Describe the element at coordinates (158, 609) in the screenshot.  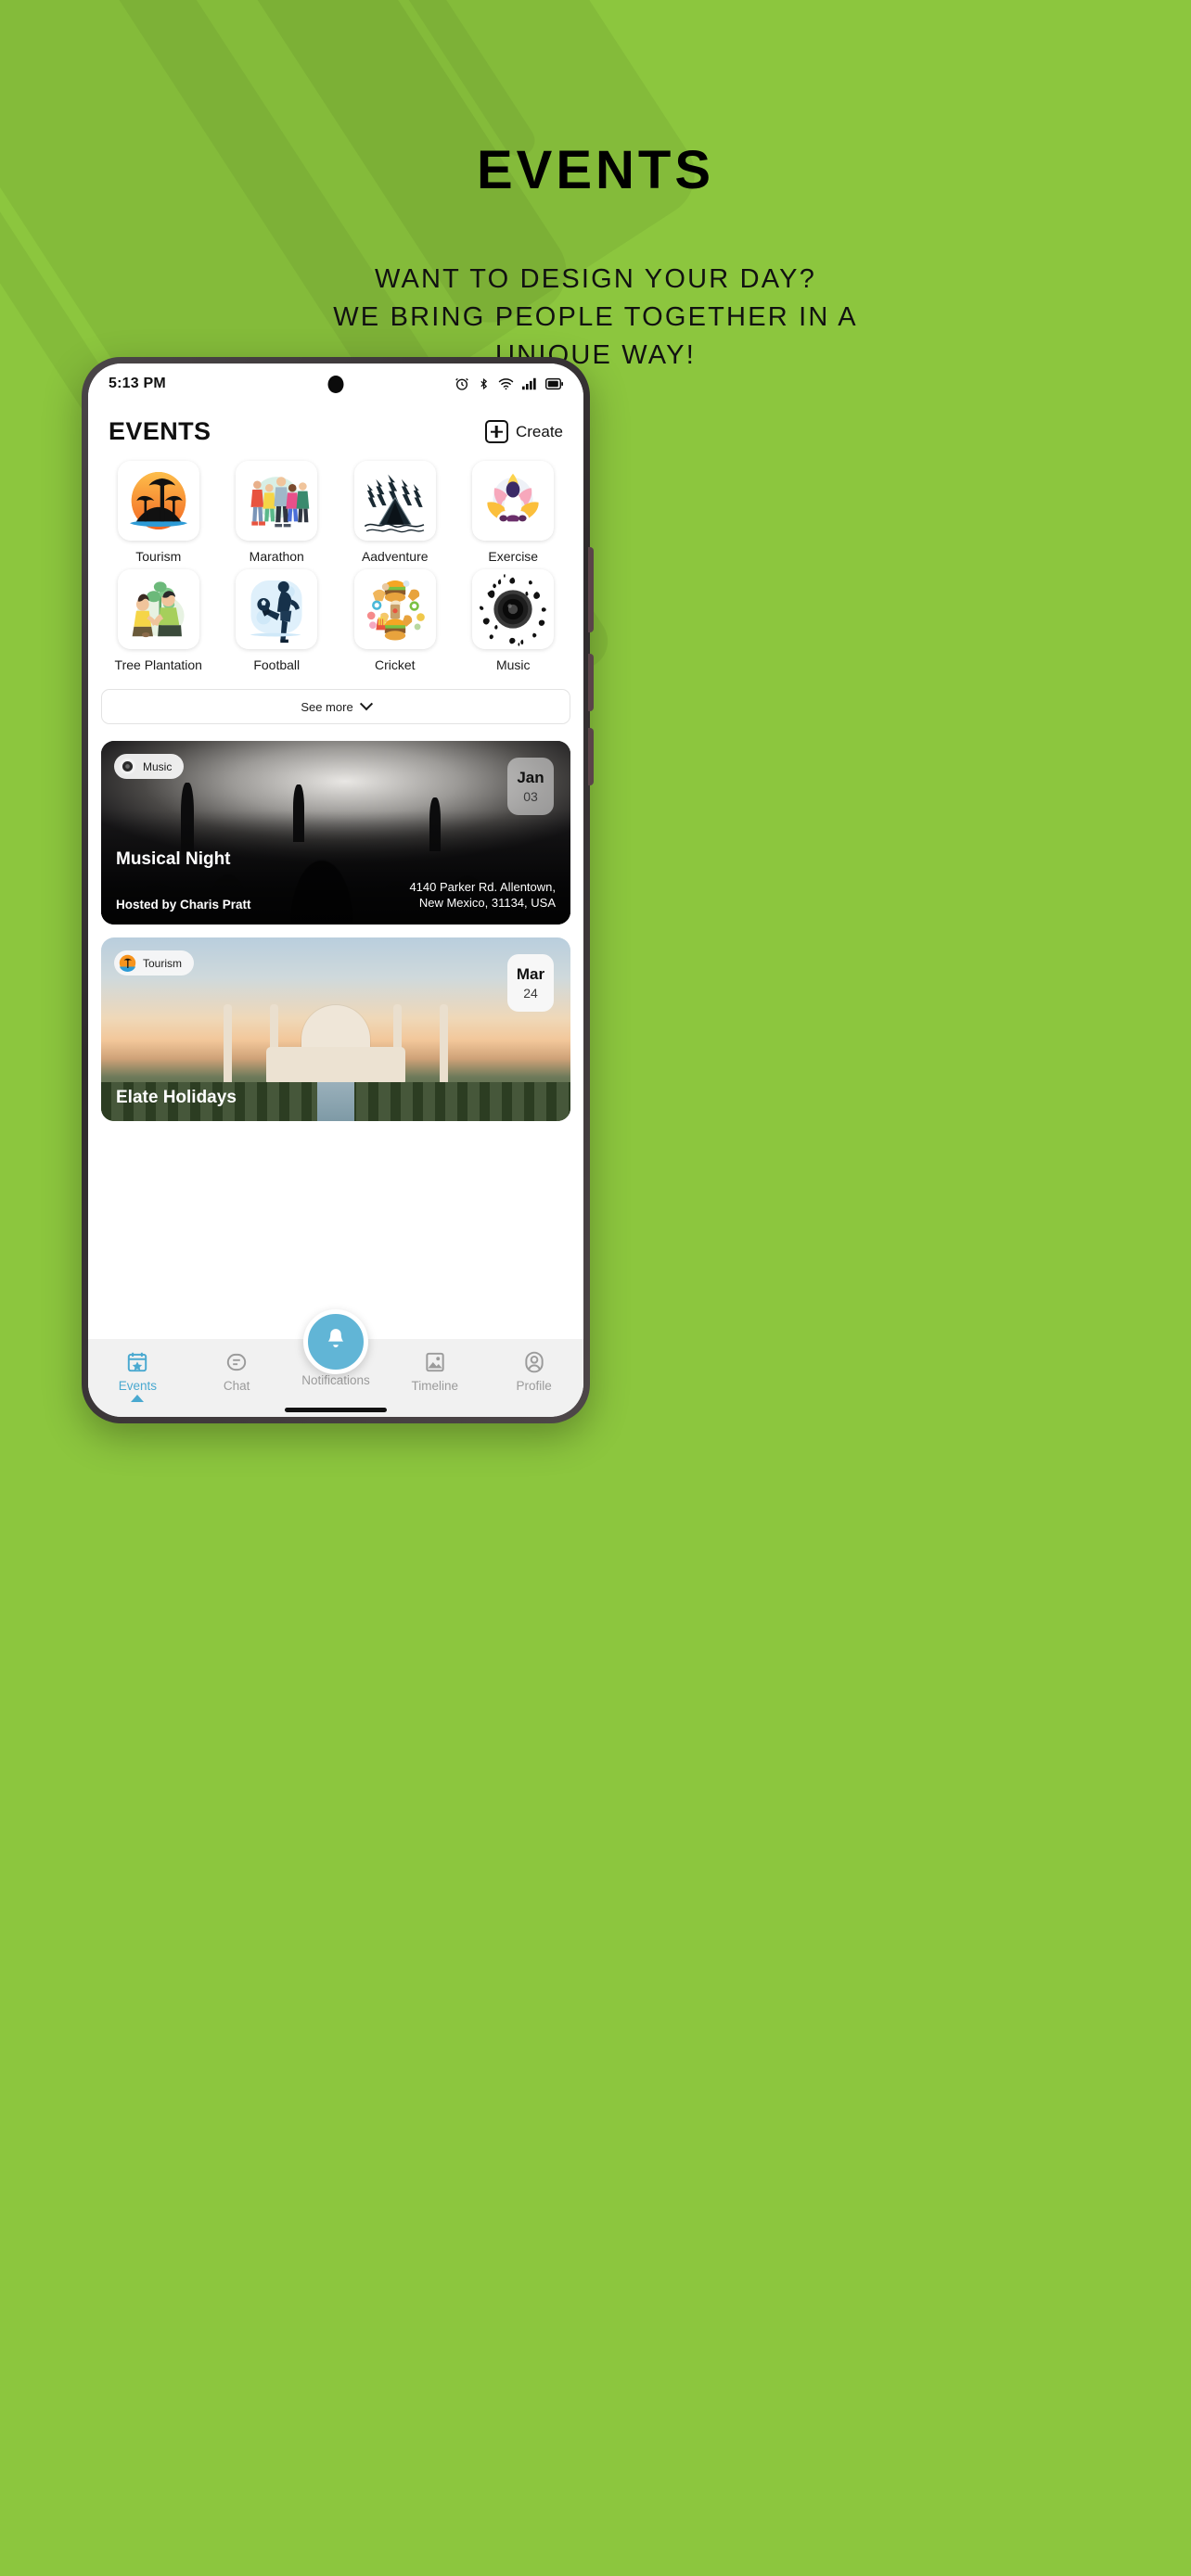
I see `planting-people-icon` at that location.